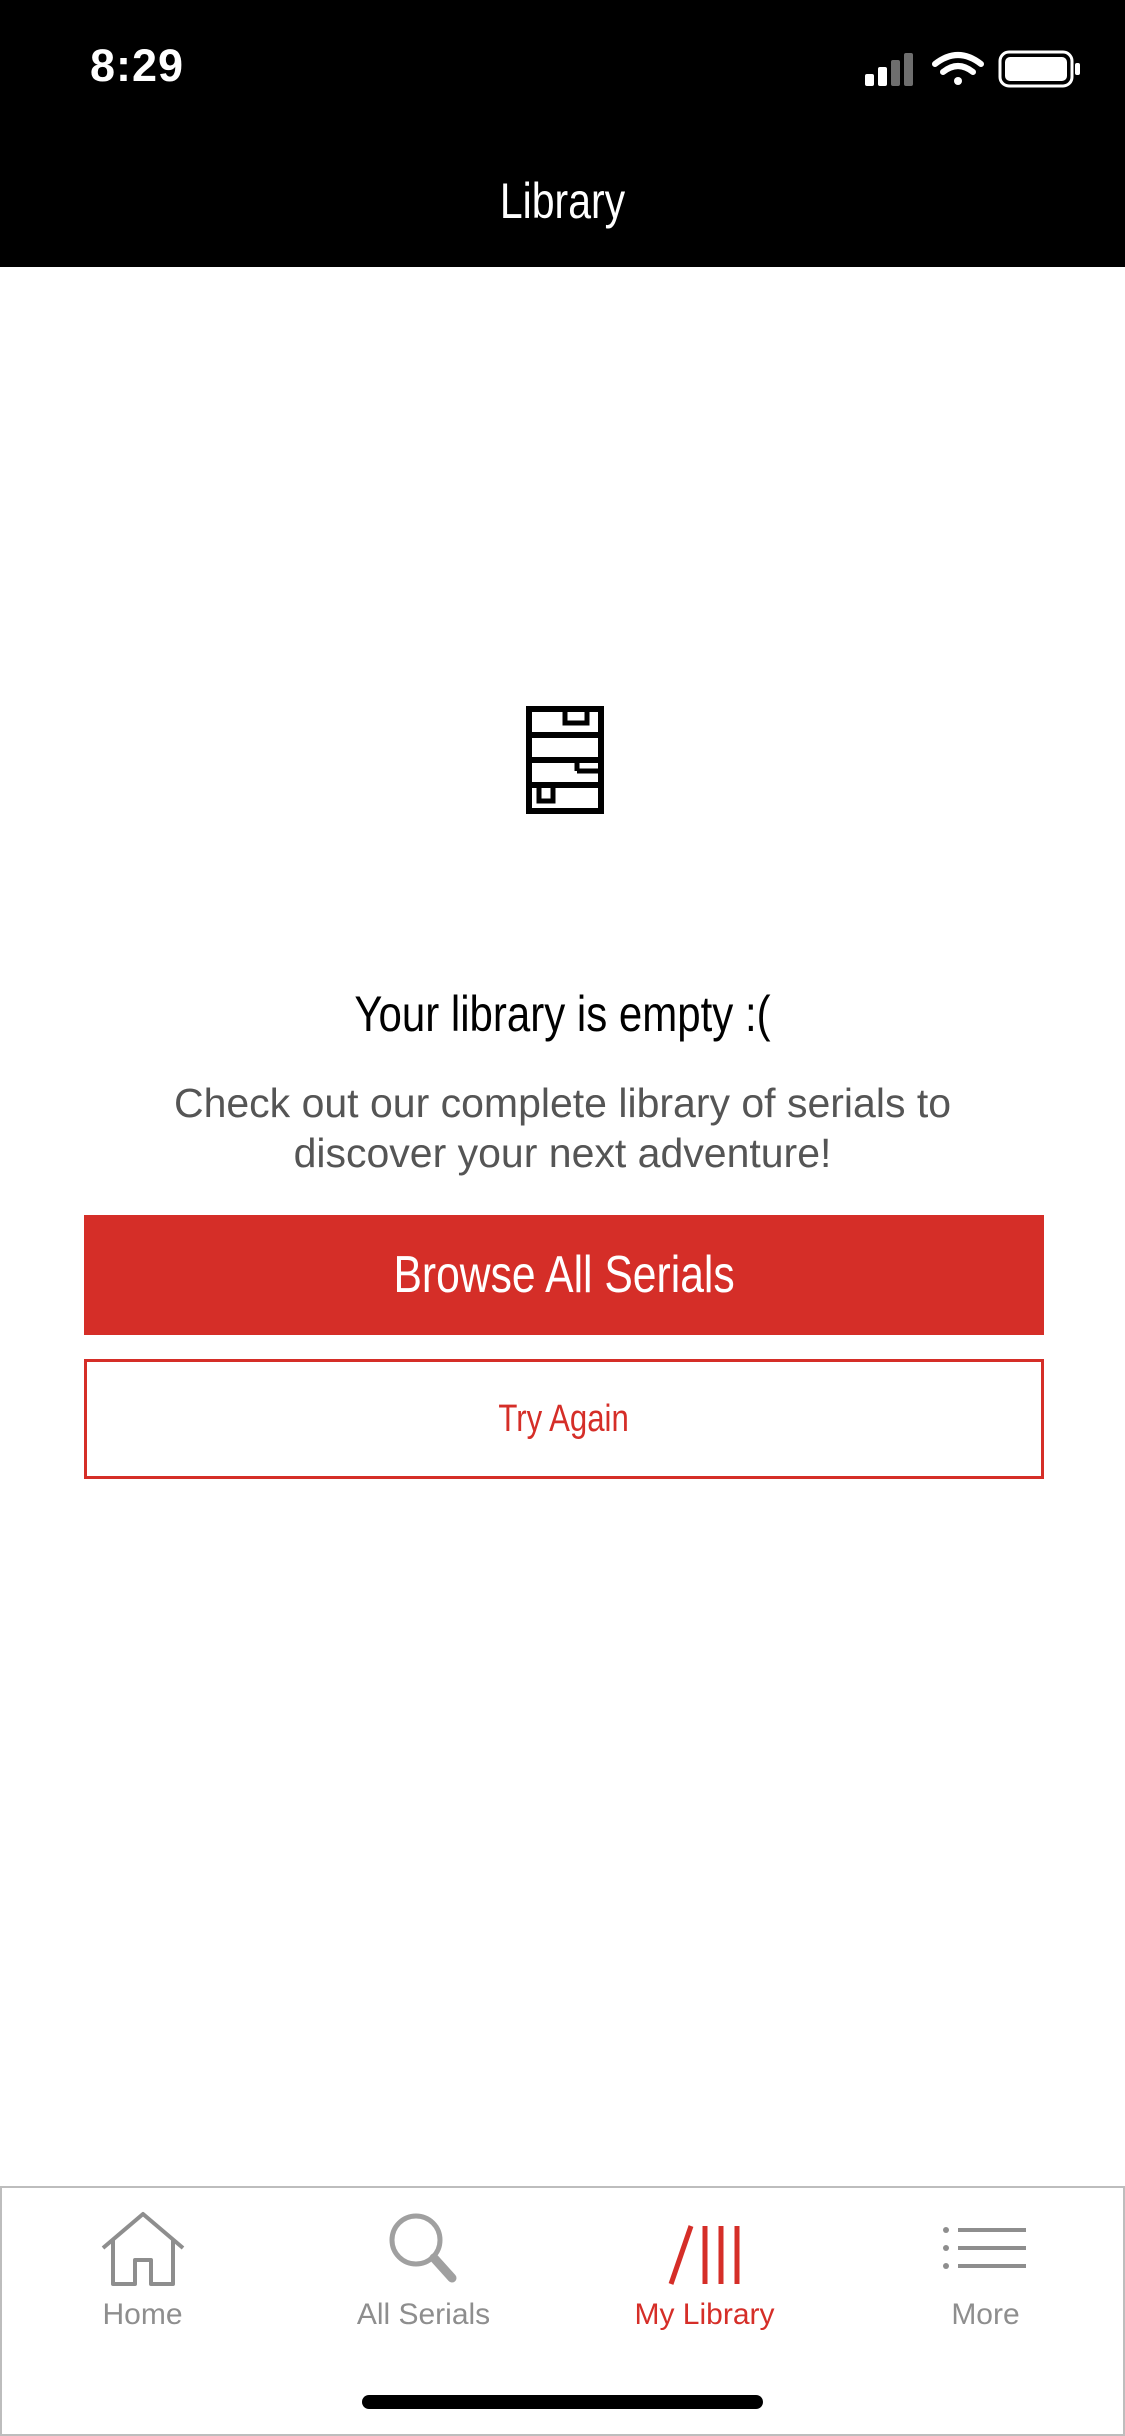  What do you see at coordinates (562, 64) in the screenshot?
I see `status-bar: 8:29` at bounding box center [562, 64].